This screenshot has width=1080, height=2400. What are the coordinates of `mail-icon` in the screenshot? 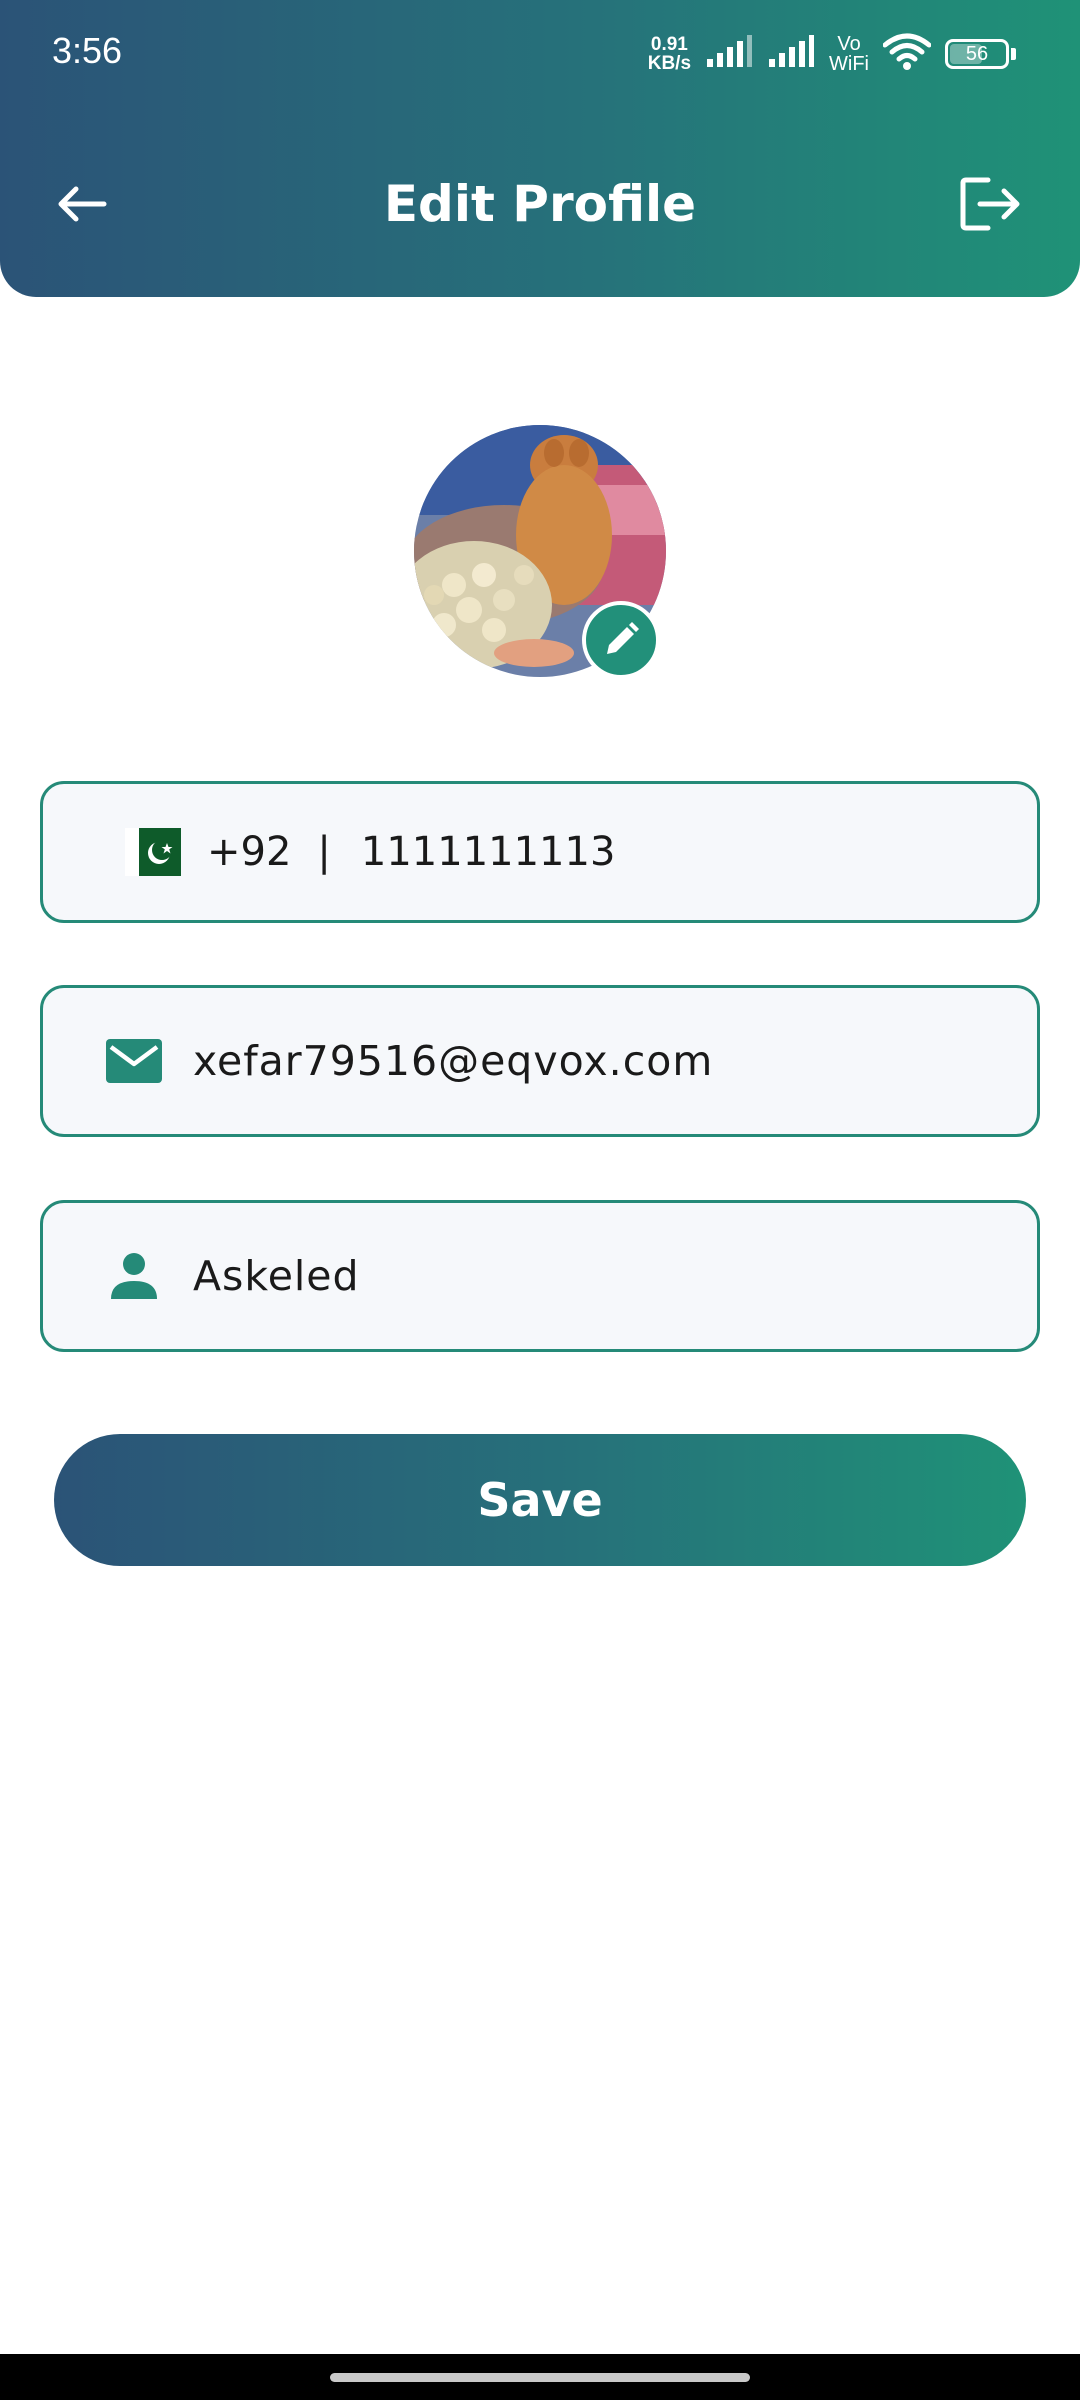 It's located at (134, 1061).